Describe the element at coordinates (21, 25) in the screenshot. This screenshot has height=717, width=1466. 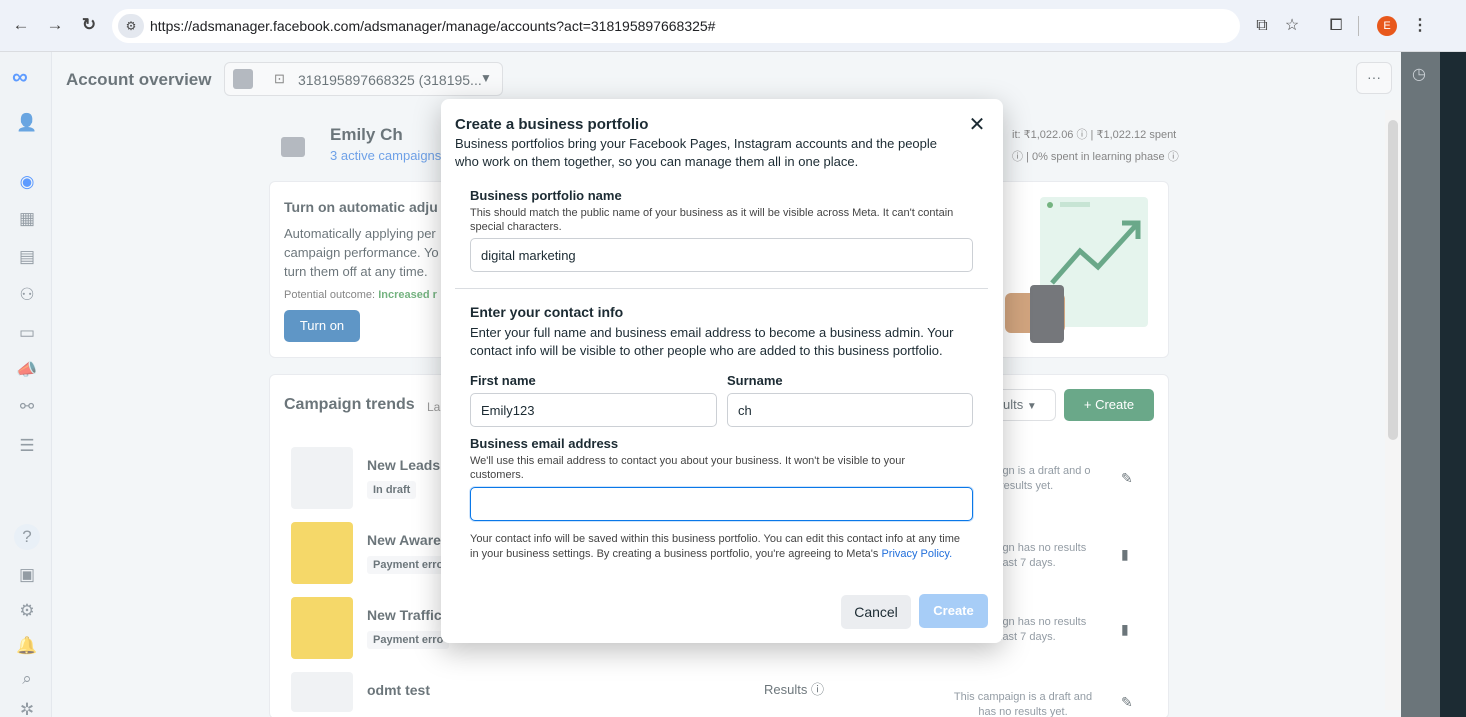
I see `back-arrow-icon: ←` at that location.